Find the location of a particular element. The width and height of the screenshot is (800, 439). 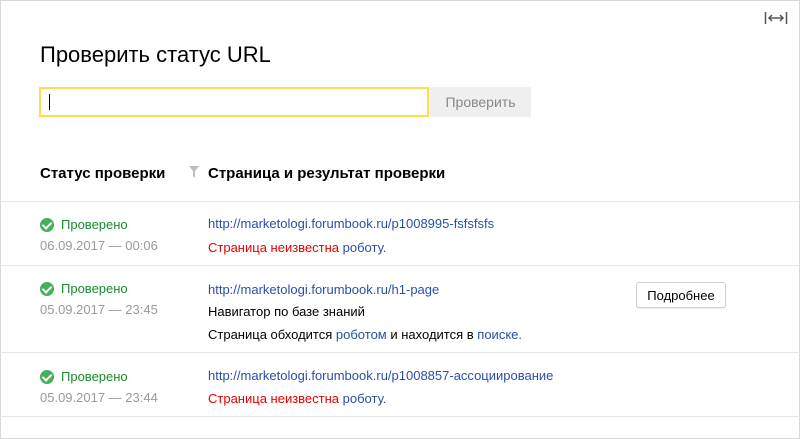

check-timestamp: 05.09.2017 — 23:44 is located at coordinates (99, 397).